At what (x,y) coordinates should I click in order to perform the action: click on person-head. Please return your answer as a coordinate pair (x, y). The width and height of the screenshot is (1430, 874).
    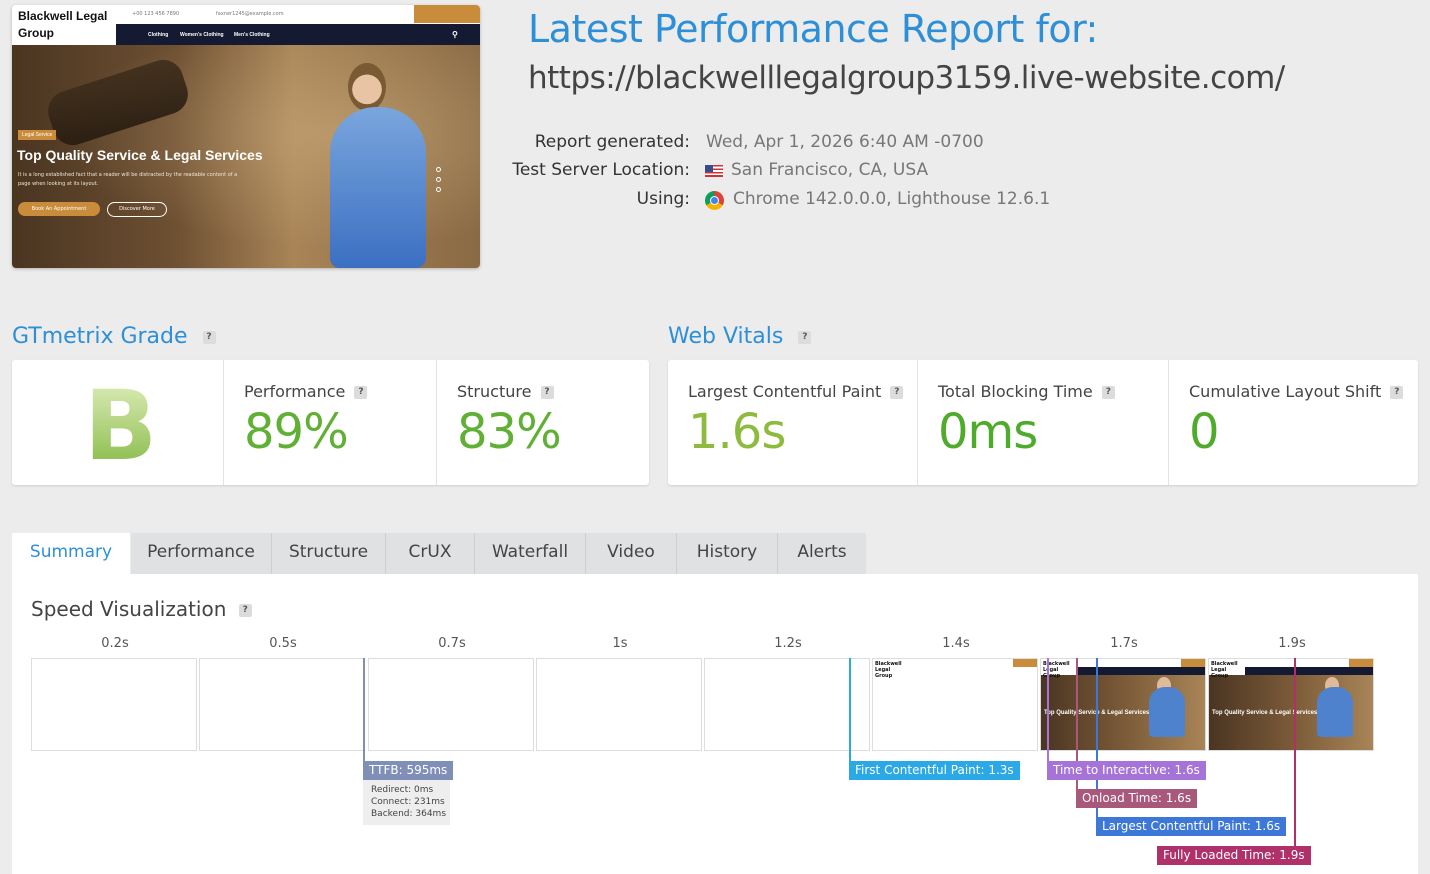
    Looking at the image, I should click on (367, 87).